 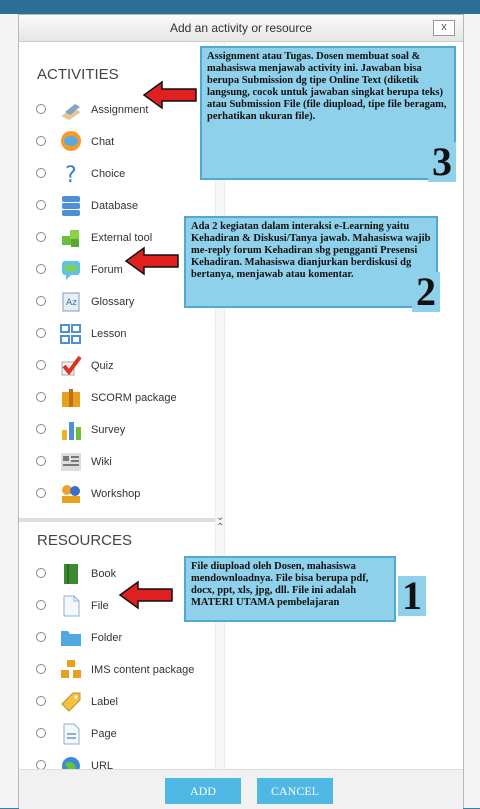 I want to click on option-label: Chat, so click(x=103, y=142).